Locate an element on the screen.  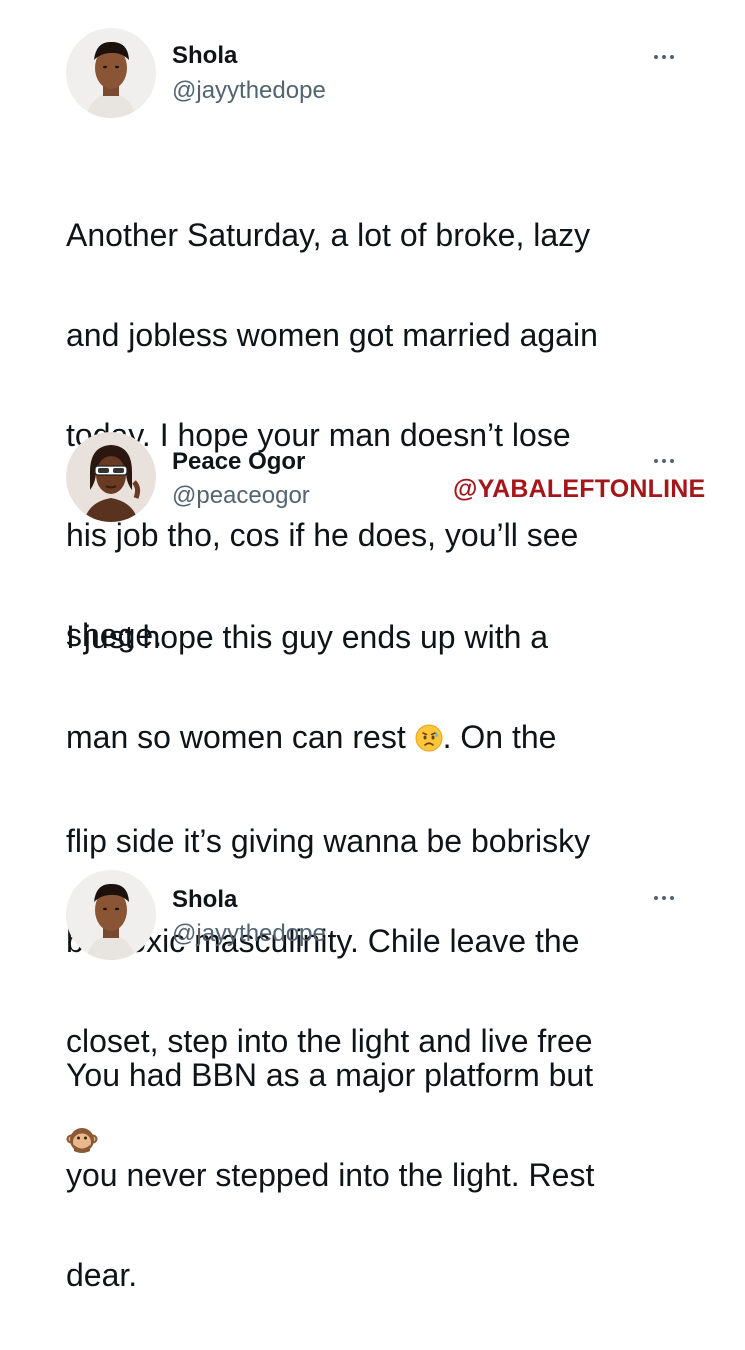
tweet-line: man so women can rest . On the is located at coordinates (386, 739).